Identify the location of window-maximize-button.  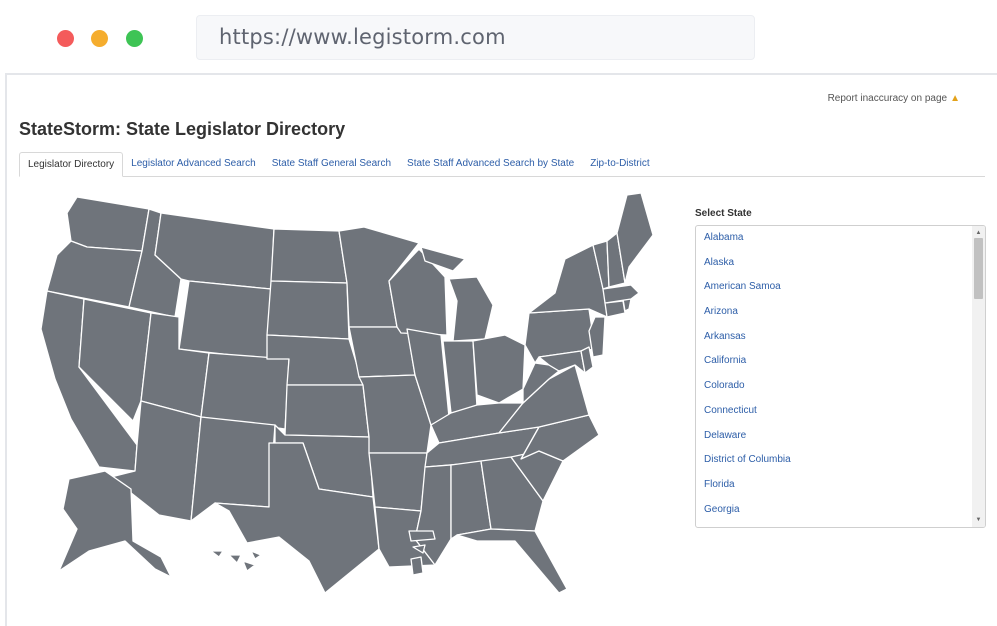
(134, 38).